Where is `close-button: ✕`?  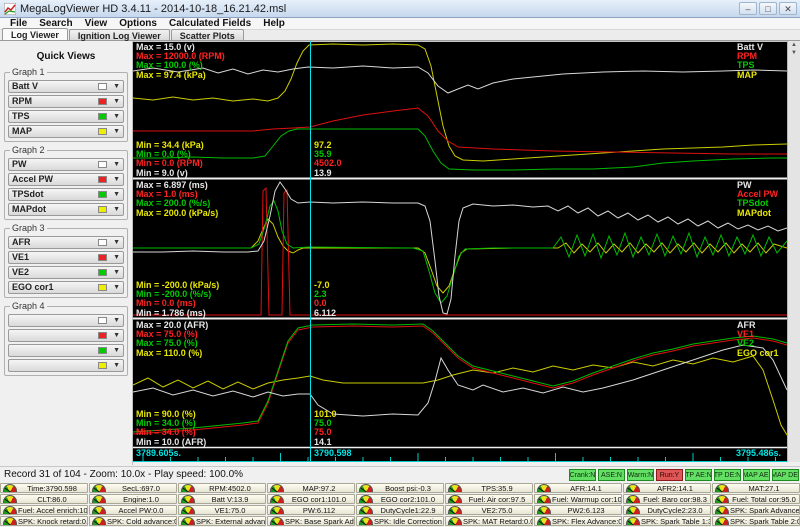 close-button: ✕ is located at coordinates (788, 8).